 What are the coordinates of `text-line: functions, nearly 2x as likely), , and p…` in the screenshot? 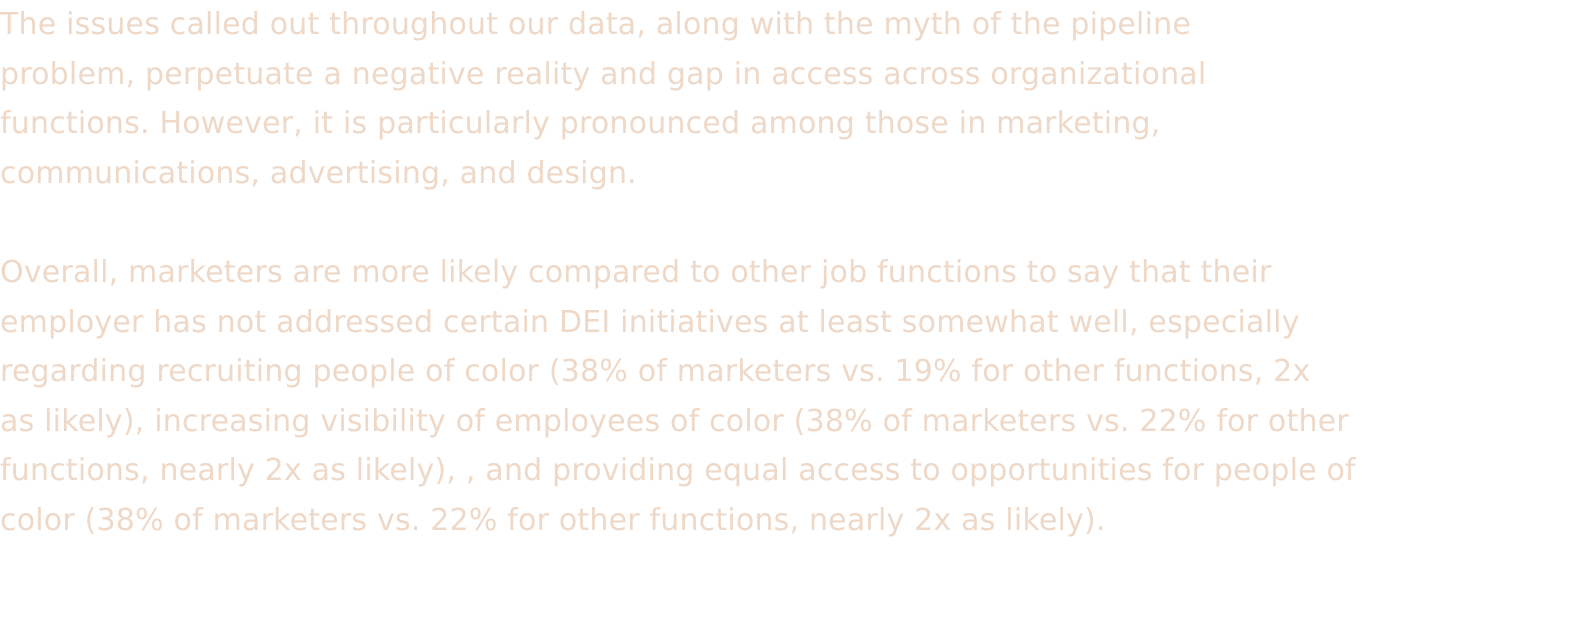 It's located at (678, 471).